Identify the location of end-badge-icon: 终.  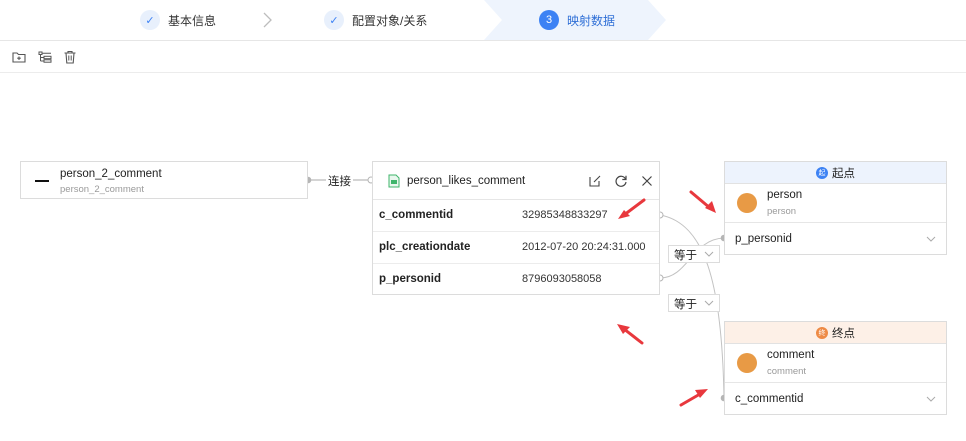
(822, 332).